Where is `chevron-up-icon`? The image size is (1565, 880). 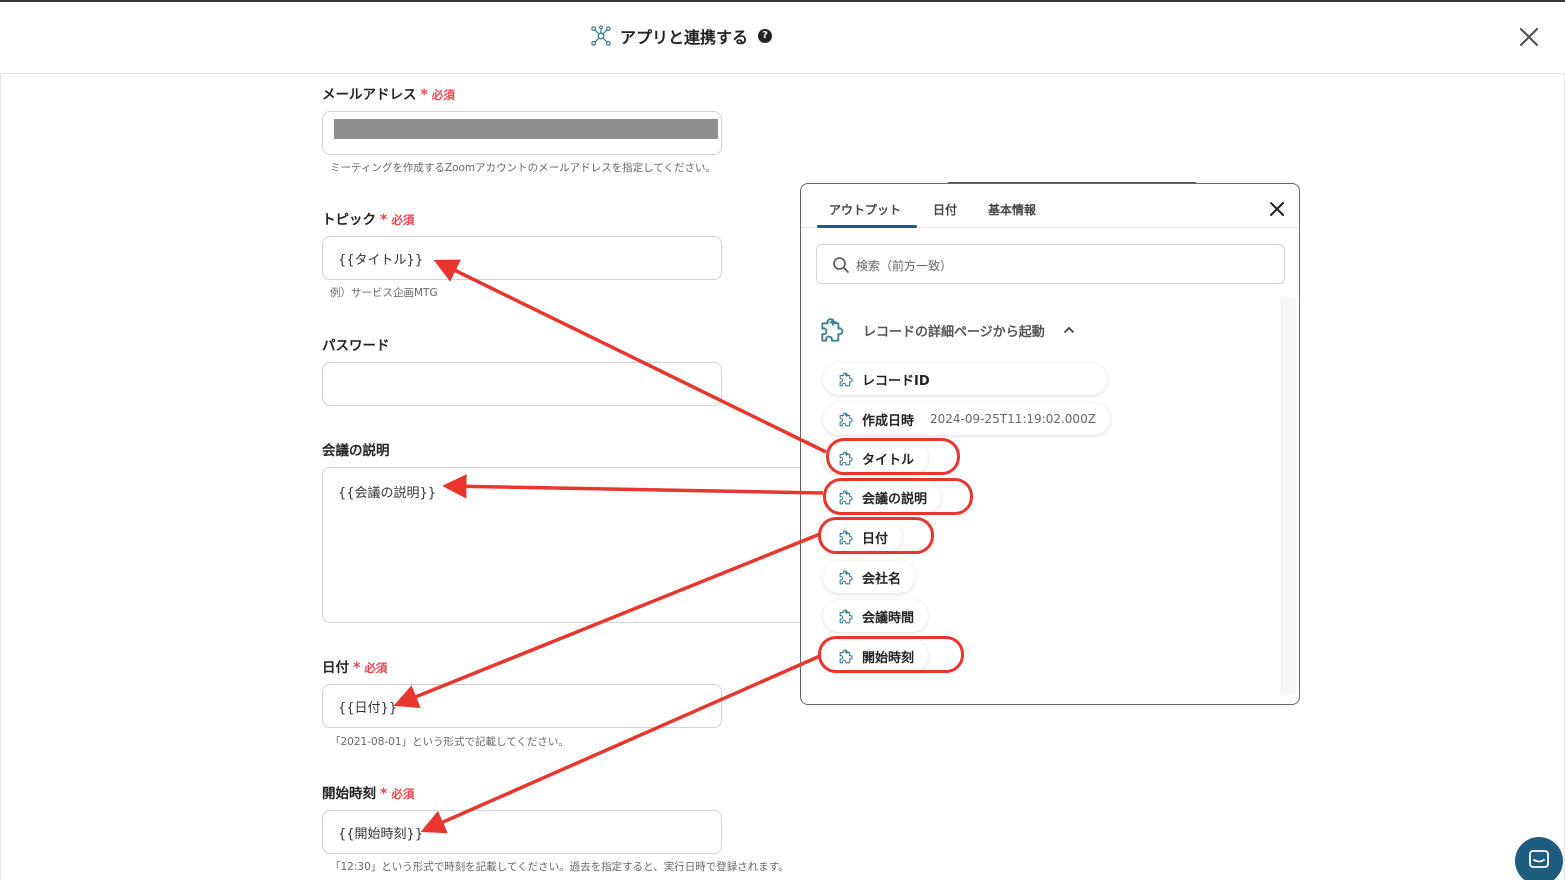 chevron-up-icon is located at coordinates (1069, 330).